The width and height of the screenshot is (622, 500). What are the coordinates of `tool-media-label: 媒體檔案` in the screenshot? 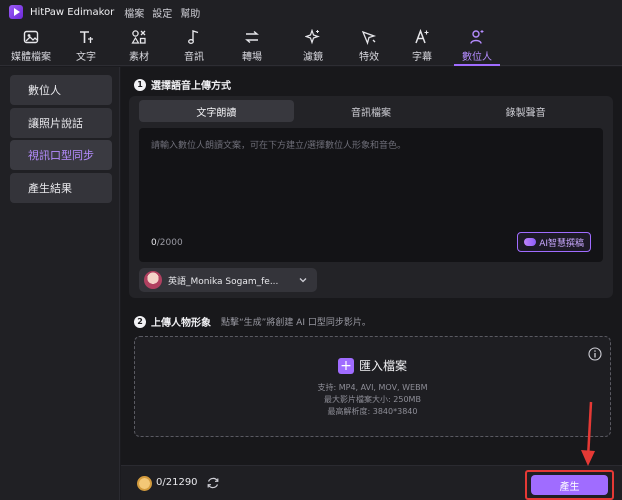 It's located at (31, 57).